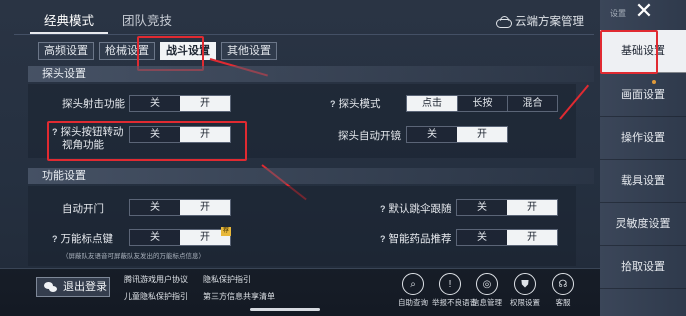 This screenshot has height=316, width=686. What do you see at coordinates (226, 231) in the screenshot?
I see `recommend-badge: 荐` at bounding box center [226, 231].